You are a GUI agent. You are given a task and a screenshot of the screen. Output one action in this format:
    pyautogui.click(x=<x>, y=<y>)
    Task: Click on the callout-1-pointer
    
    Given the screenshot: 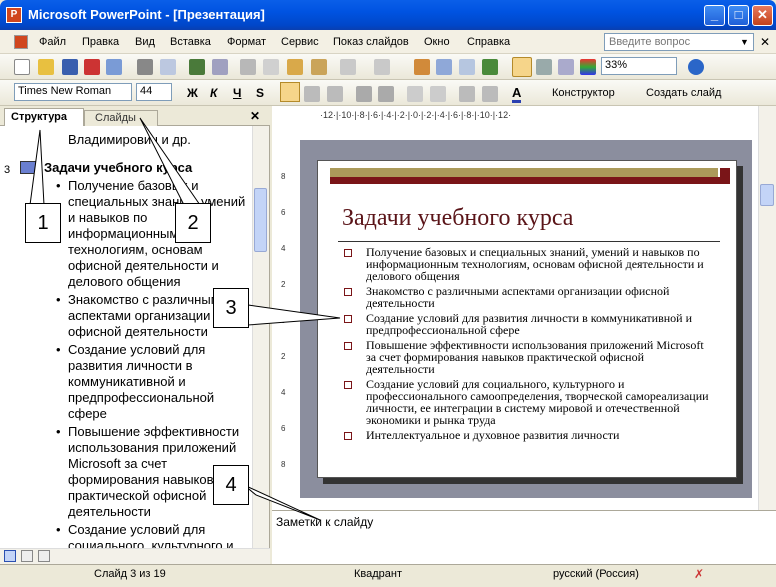 What is the action you would take?
    pyautogui.click(x=37, y=167)
    